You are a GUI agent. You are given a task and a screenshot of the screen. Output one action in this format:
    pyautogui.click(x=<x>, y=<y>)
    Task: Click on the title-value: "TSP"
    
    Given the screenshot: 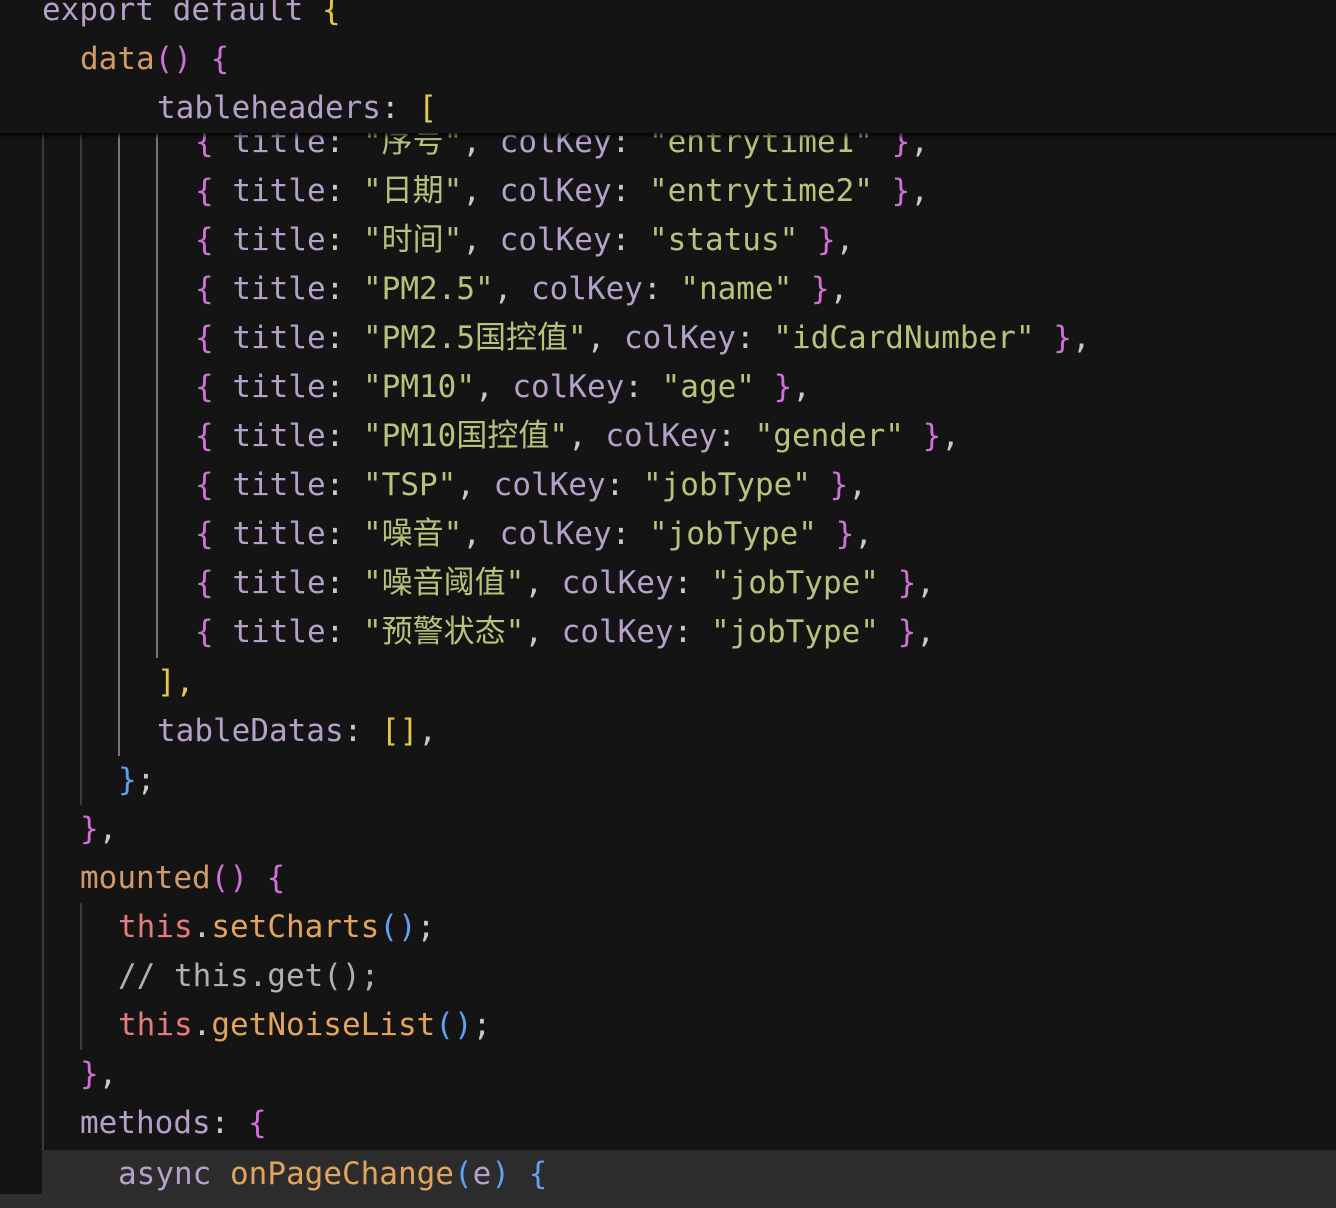 What is the action you would take?
    pyautogui.click(x=410, y=485)
    